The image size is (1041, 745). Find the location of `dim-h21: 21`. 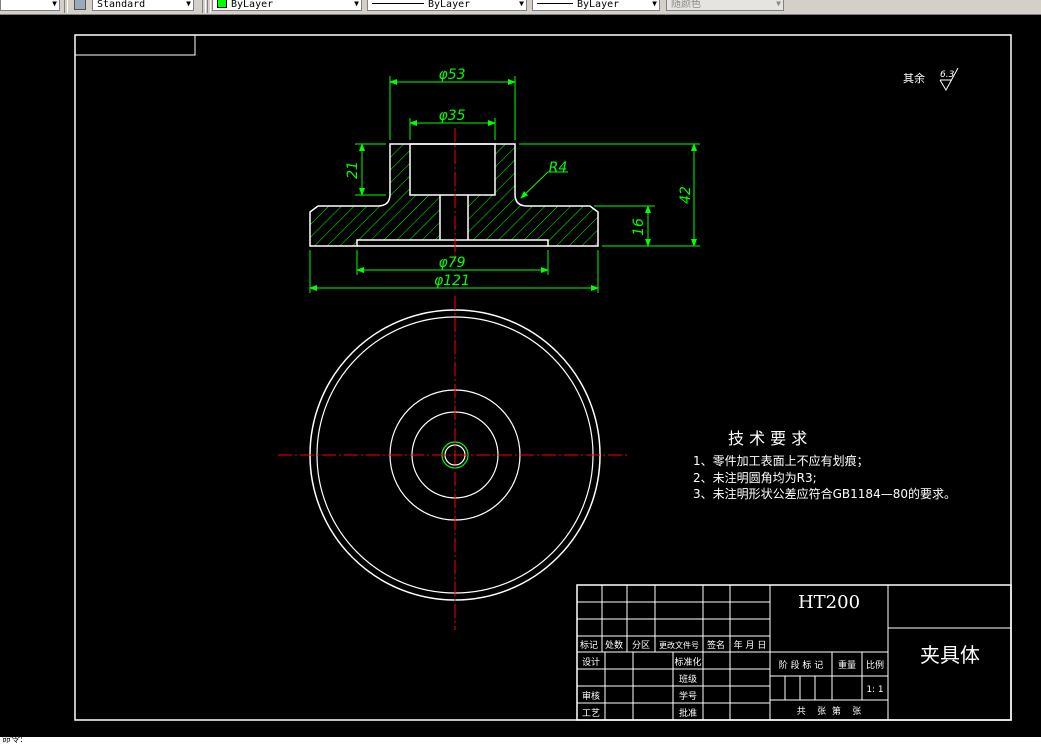

dim-h21: 21 is located at coordinates (353, 170).